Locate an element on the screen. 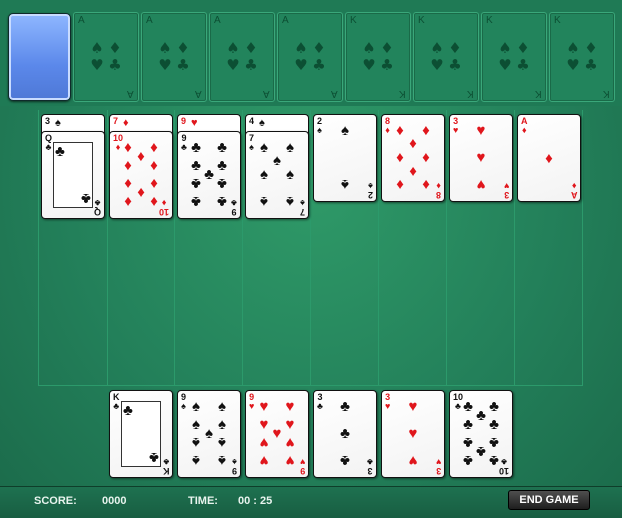 The width and height of the screenshot is (622, 518). card-pips: ♣ ♣ ♣ ♣ ♣ ♣ ♣ ♣ ♣ ♣ is located at coordinates (481, 434).